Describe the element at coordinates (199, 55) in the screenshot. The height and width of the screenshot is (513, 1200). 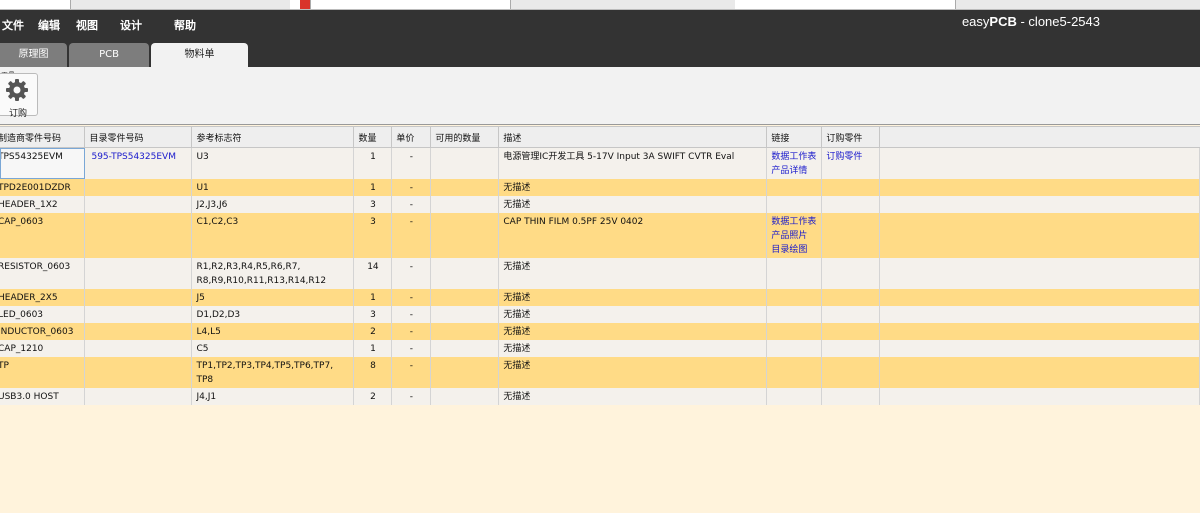
I see `tab-bom: 物料单` at that location.